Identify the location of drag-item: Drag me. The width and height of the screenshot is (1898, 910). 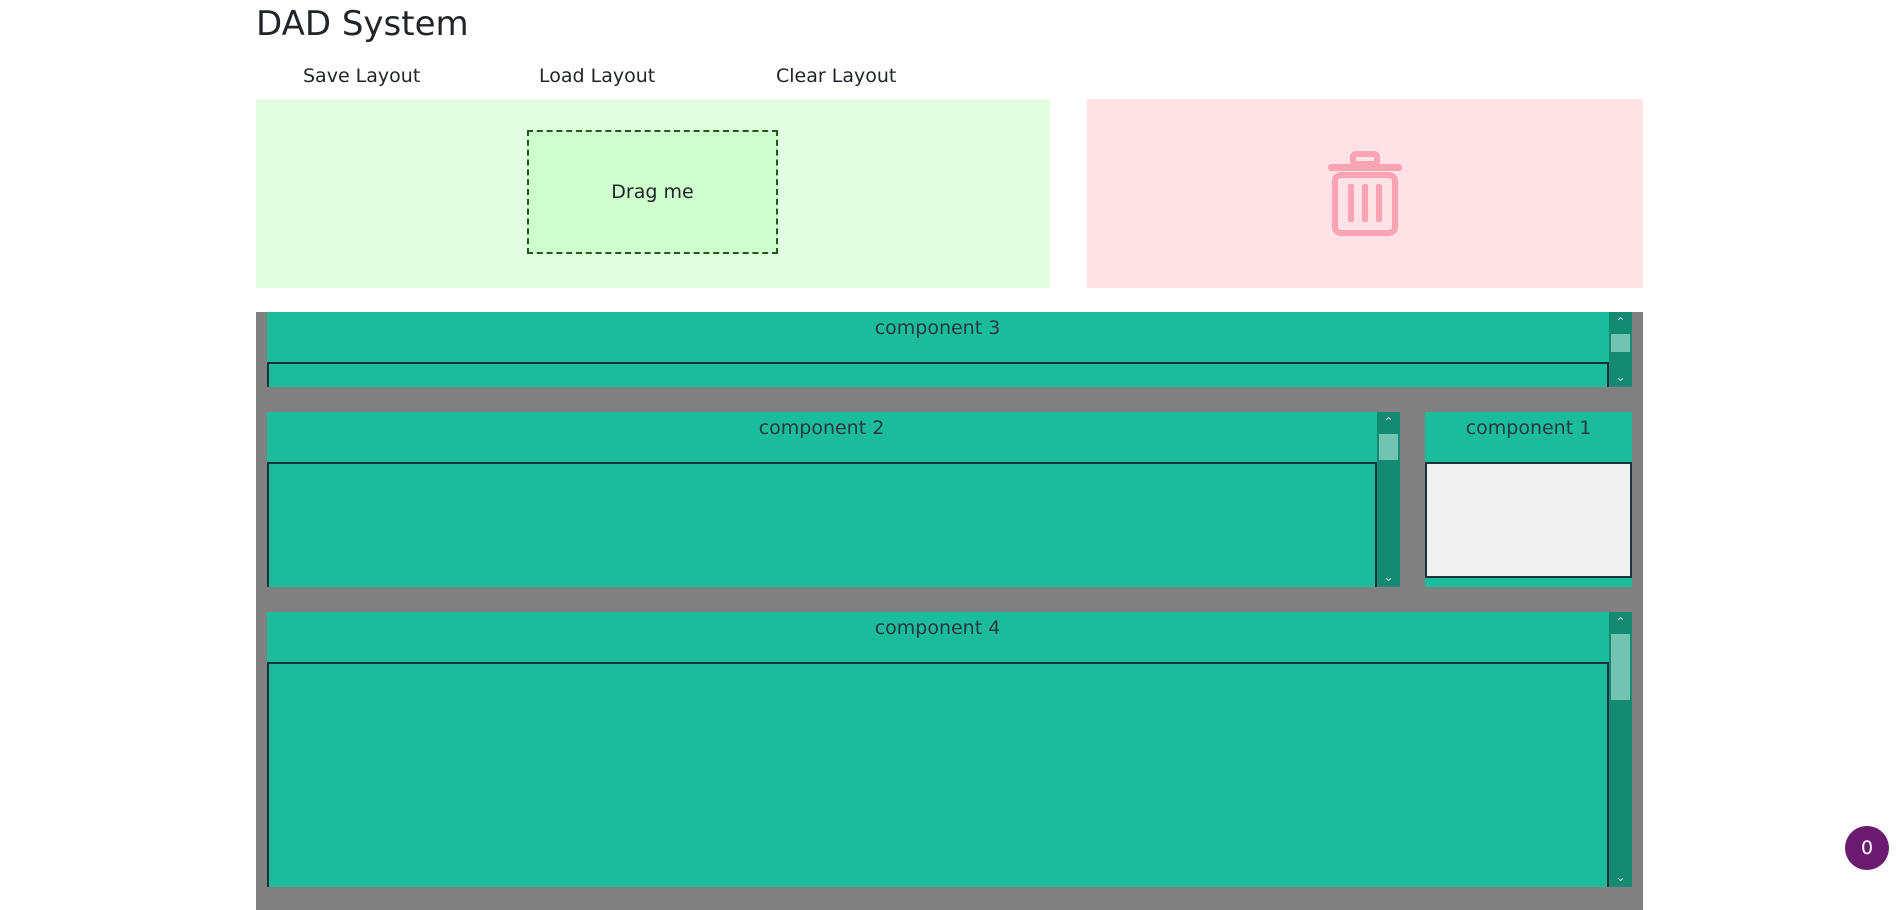
(652, 192).